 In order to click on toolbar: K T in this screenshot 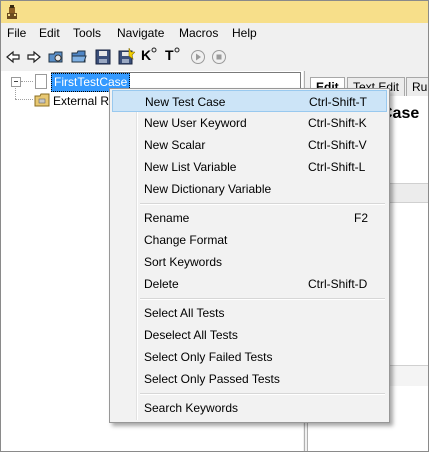, I will do `click(214, 57)`.